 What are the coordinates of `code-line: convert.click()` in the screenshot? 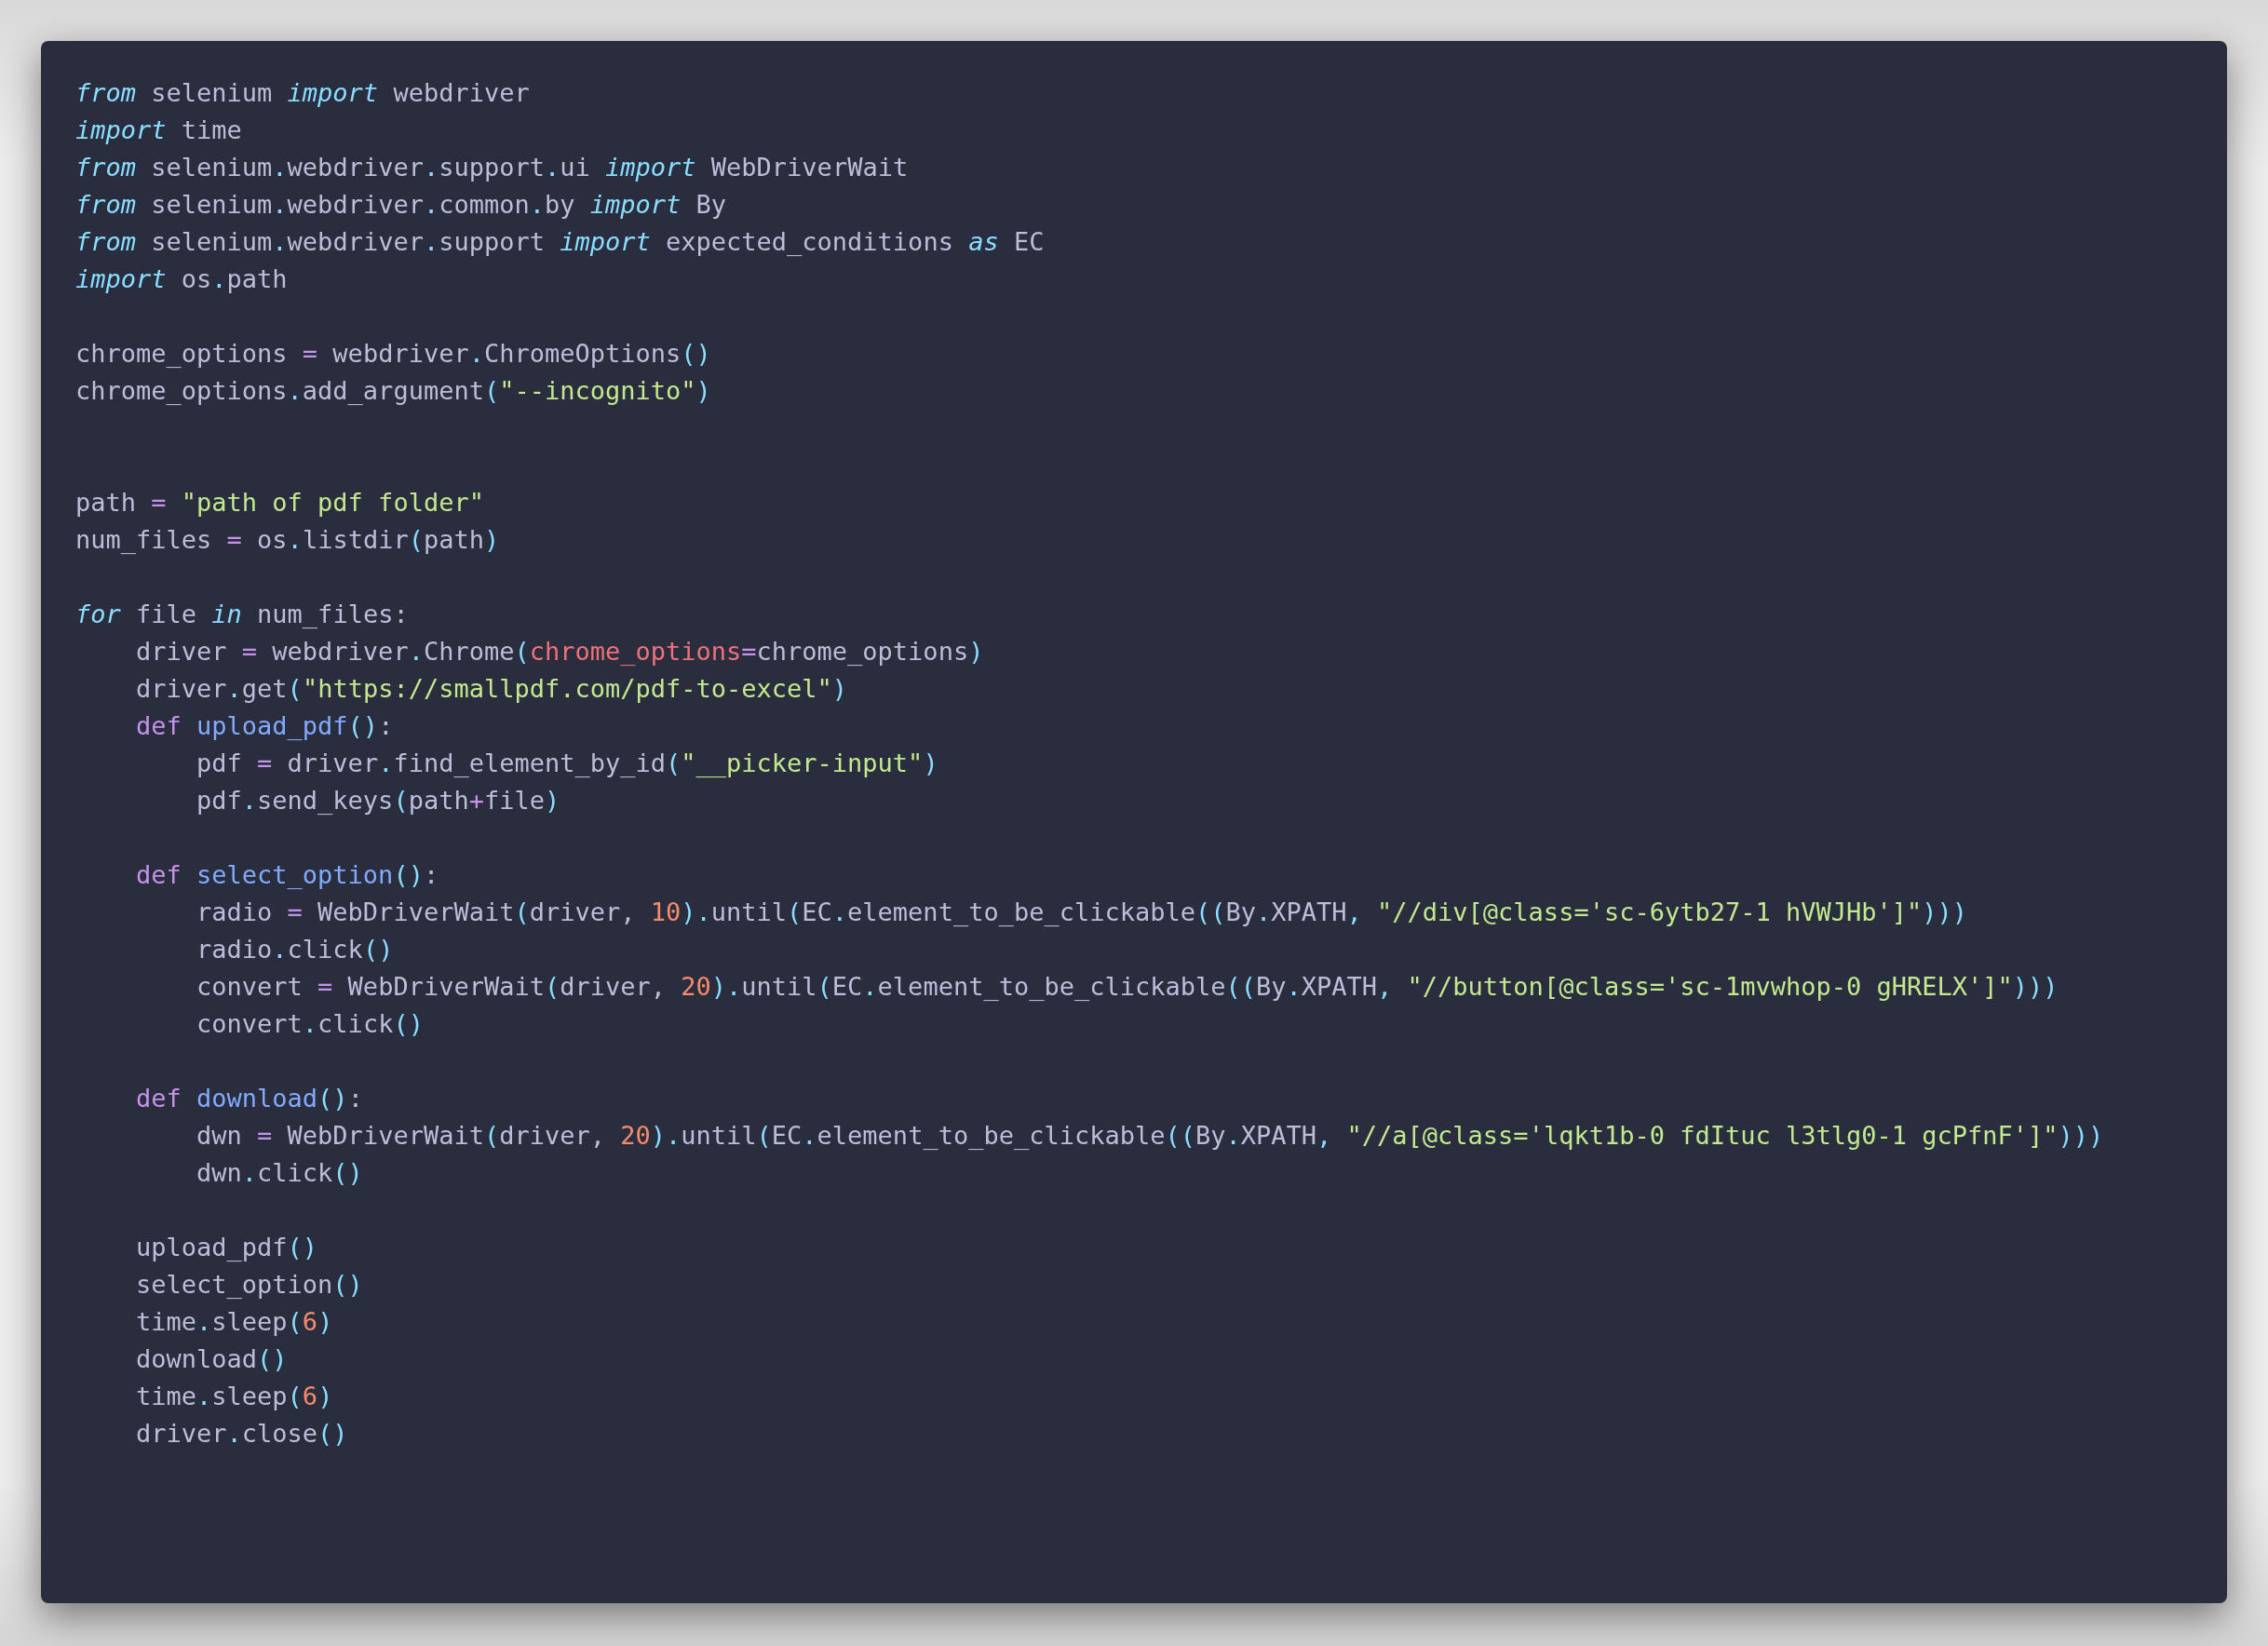 It's located at (310, 1024).